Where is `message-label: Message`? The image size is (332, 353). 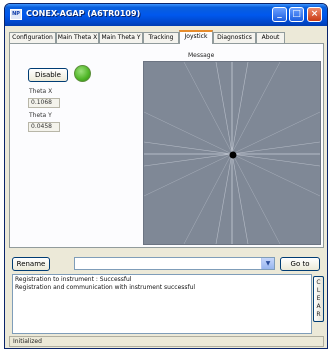
message-label: Message is located at coordinates (201, 55).